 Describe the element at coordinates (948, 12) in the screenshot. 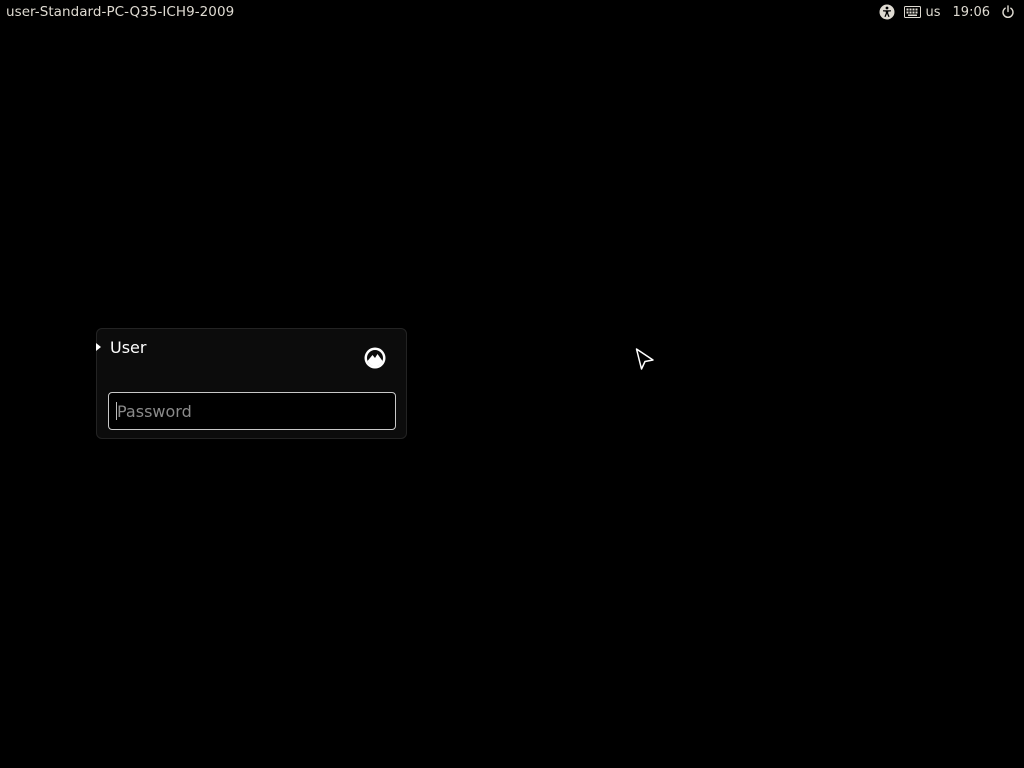

I see `indicator-area: us 19:06` at that location.